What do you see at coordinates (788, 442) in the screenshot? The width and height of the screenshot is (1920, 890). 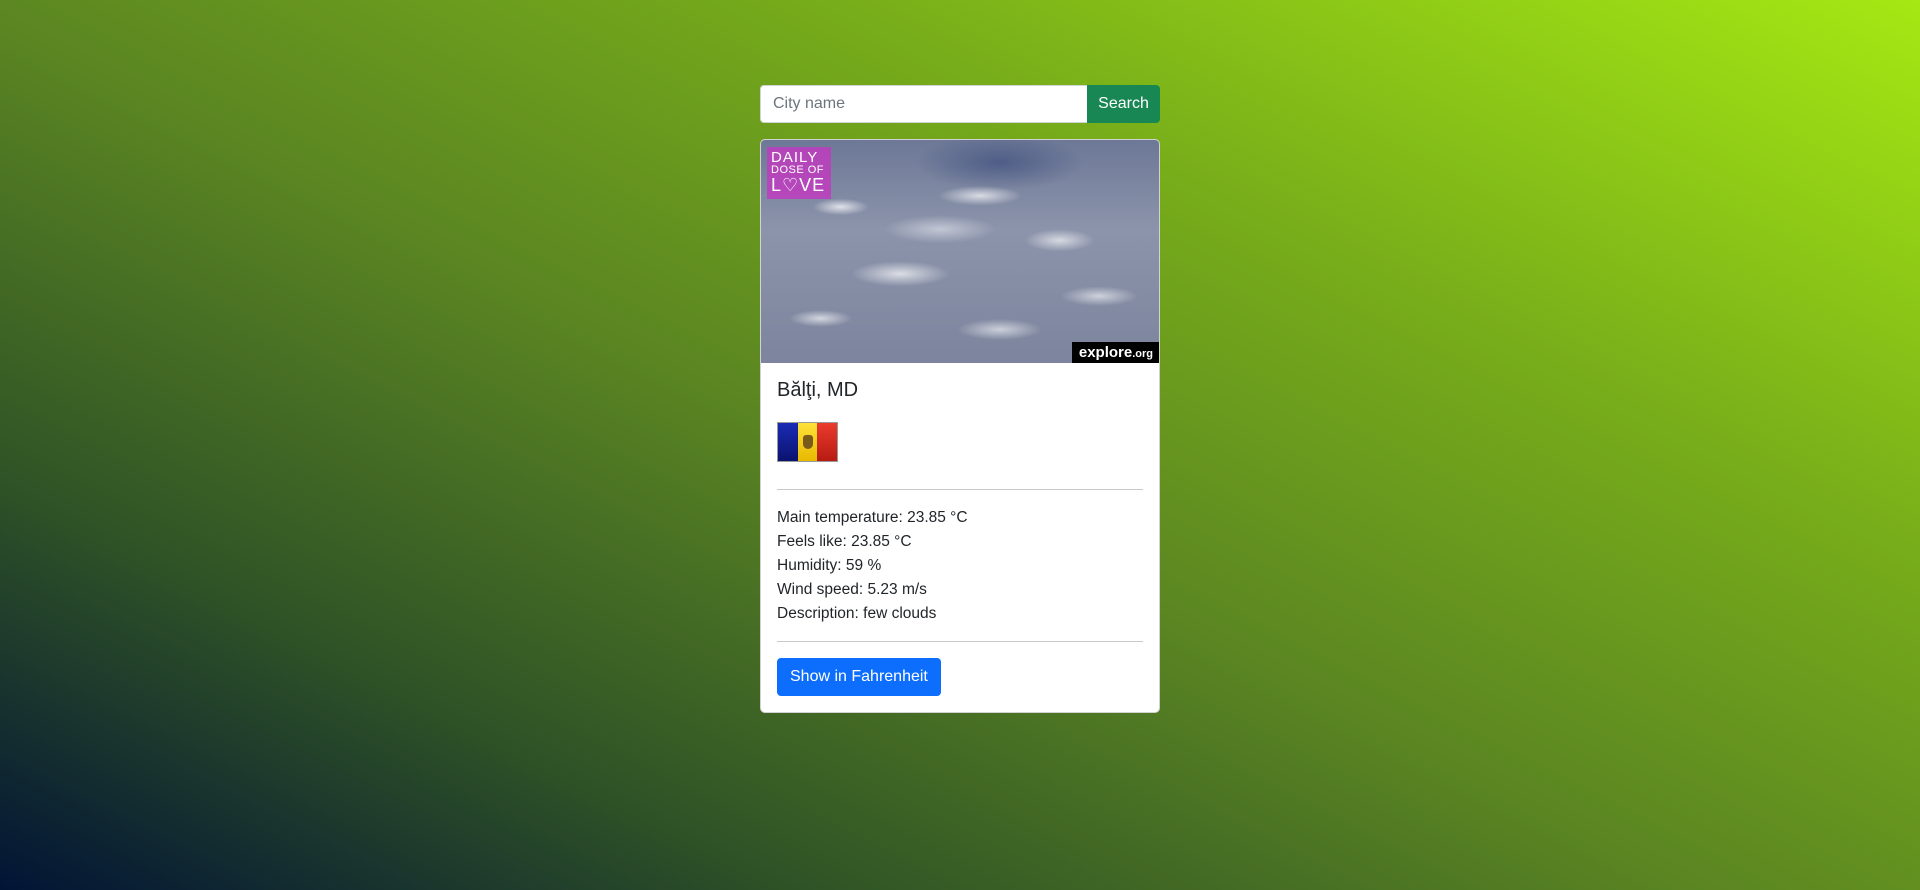 I see `flag-blue-stripe` at bounding box center [788, 442].